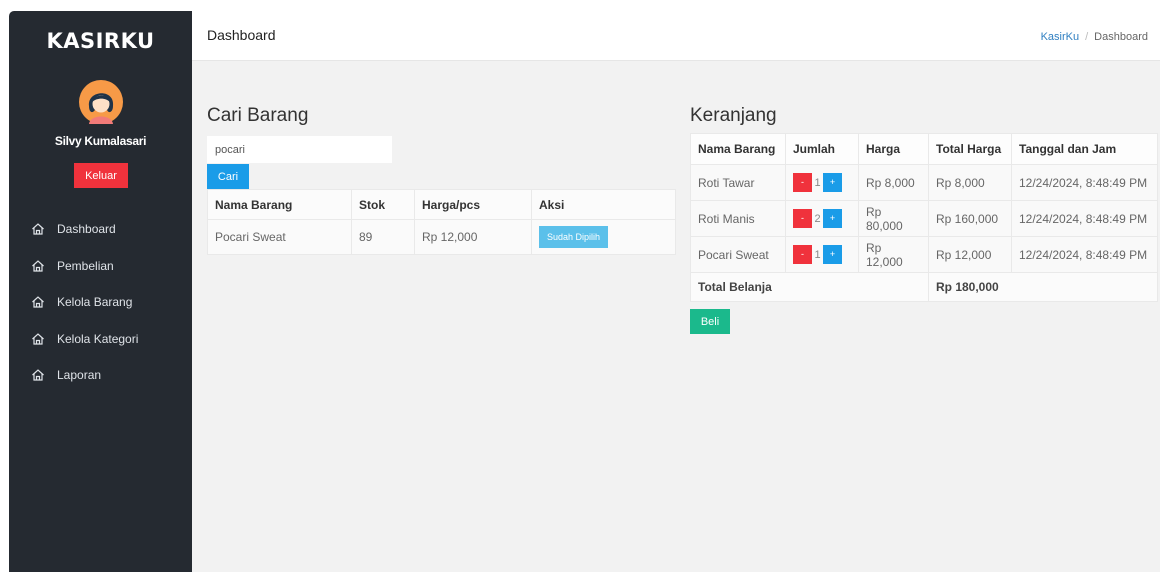  What do you see at coordinates (1043, 287) in the screenshot?
I see `total-value: Rp 180,000` at bounding box center [1043, 287].